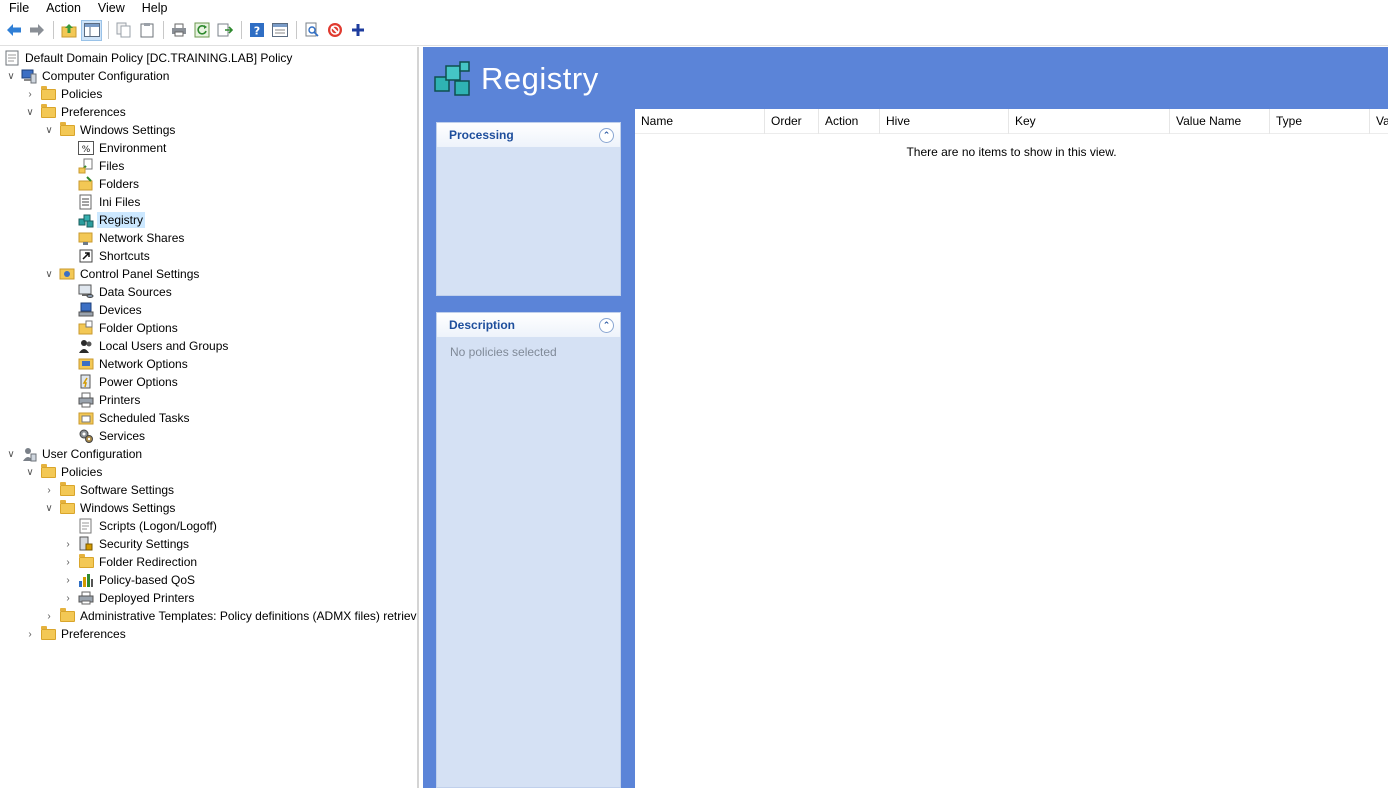  Describe the element at coordinates (64, 94) in the screenshot. I see `tree-item-cc-policies: › Policies` at that location.